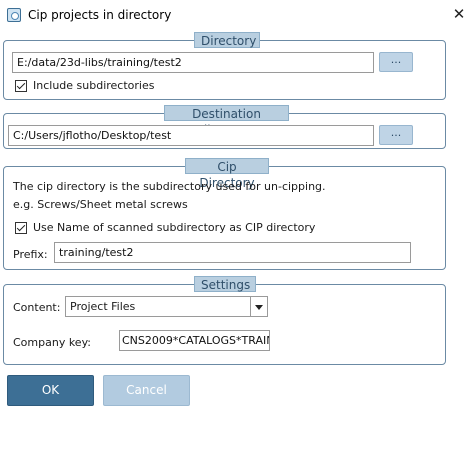  What do you see at coordinates (166, 306) in the screenshot?
I see `content-select: Project Files` at bounding box center [166, 306].